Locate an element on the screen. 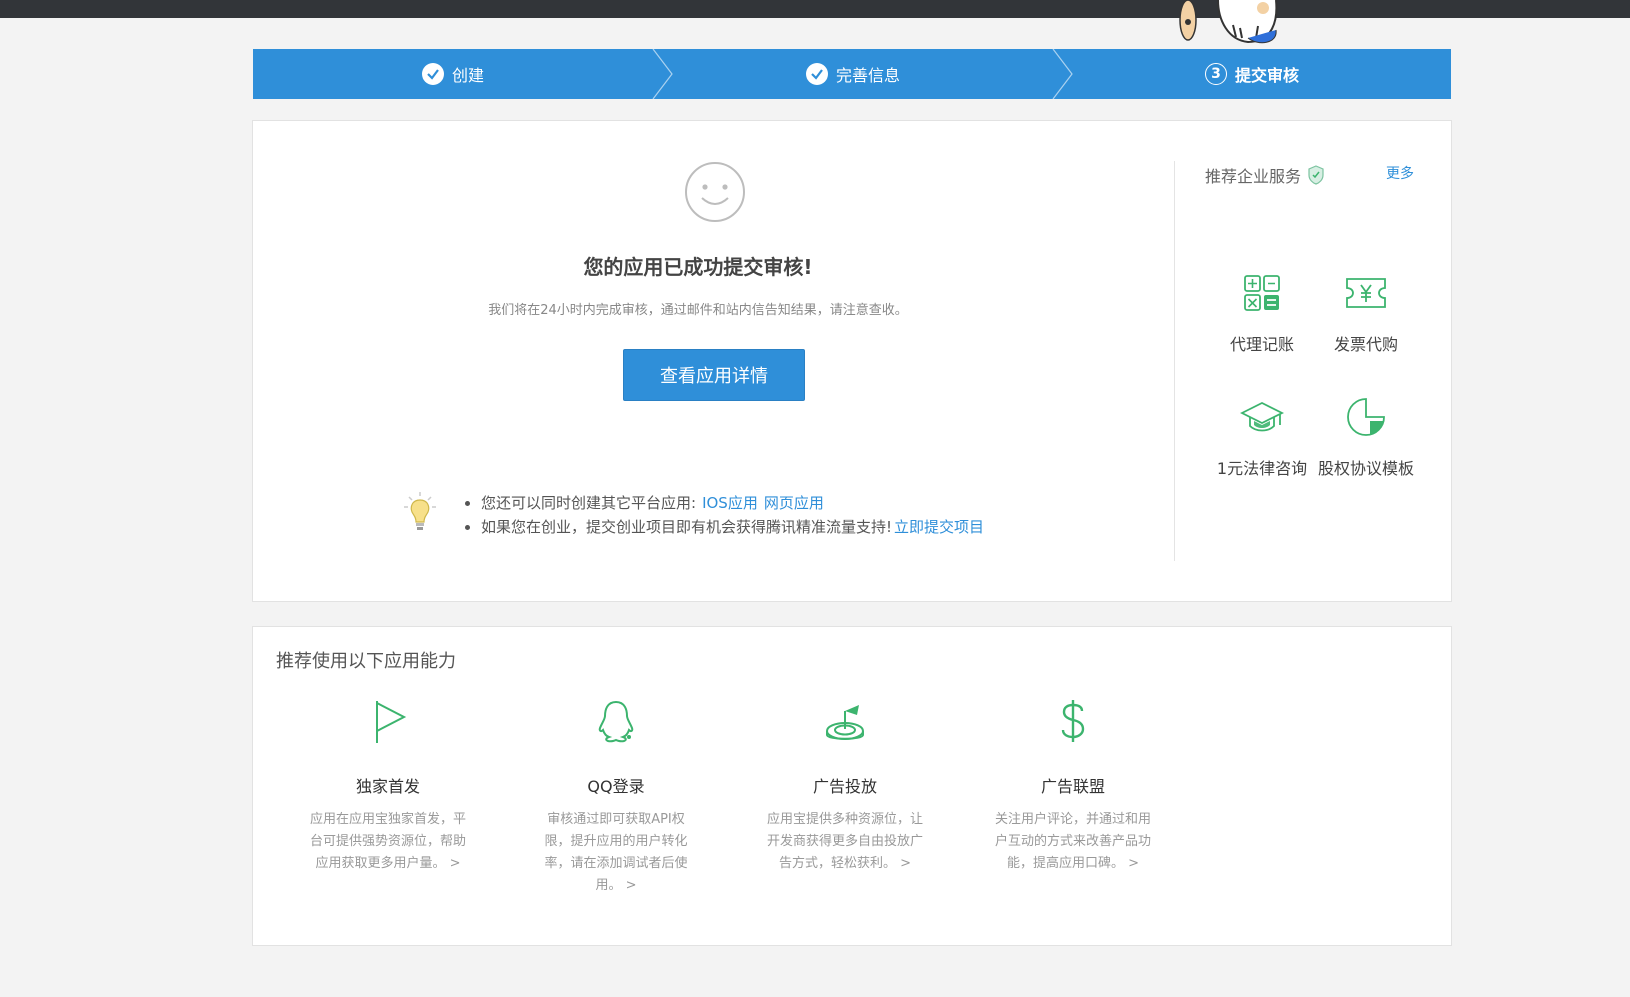 This screenshot has height=997, width=1630. recommended-services-label: 推荐企业服务 is located at coordinates (1253, 176).